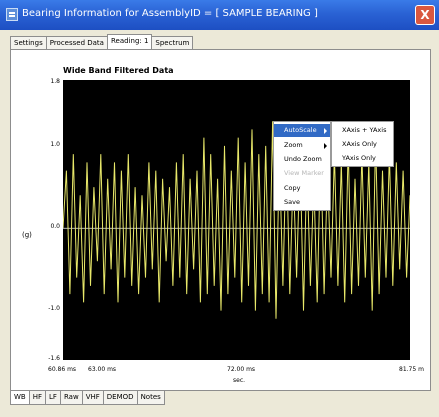 The height and width of the screenshot is (417, 439). Describe the element at coordinates (27, 235) in the screenshot. I see `y-axis-label: (g)` at that location.